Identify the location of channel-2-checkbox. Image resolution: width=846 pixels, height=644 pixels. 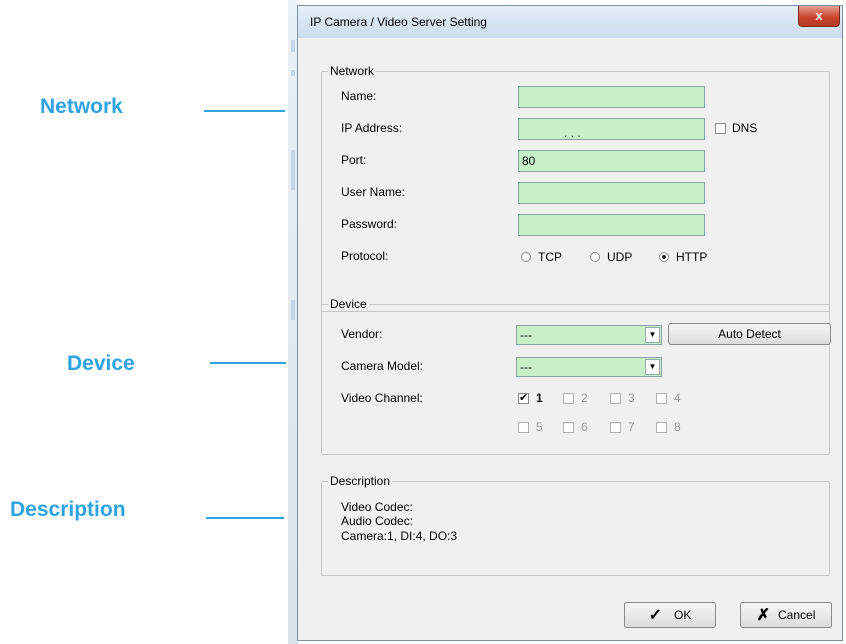
(568, 398).